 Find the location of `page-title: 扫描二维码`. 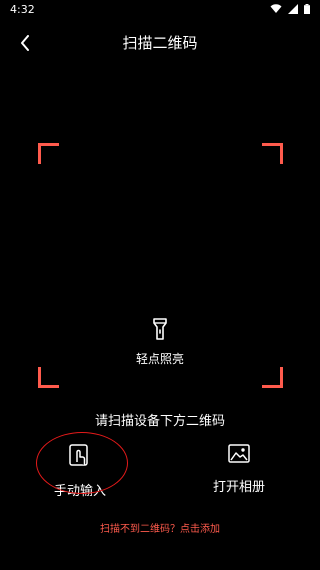

page-title: 扫描二维码 is located at coordinates (160, 43).